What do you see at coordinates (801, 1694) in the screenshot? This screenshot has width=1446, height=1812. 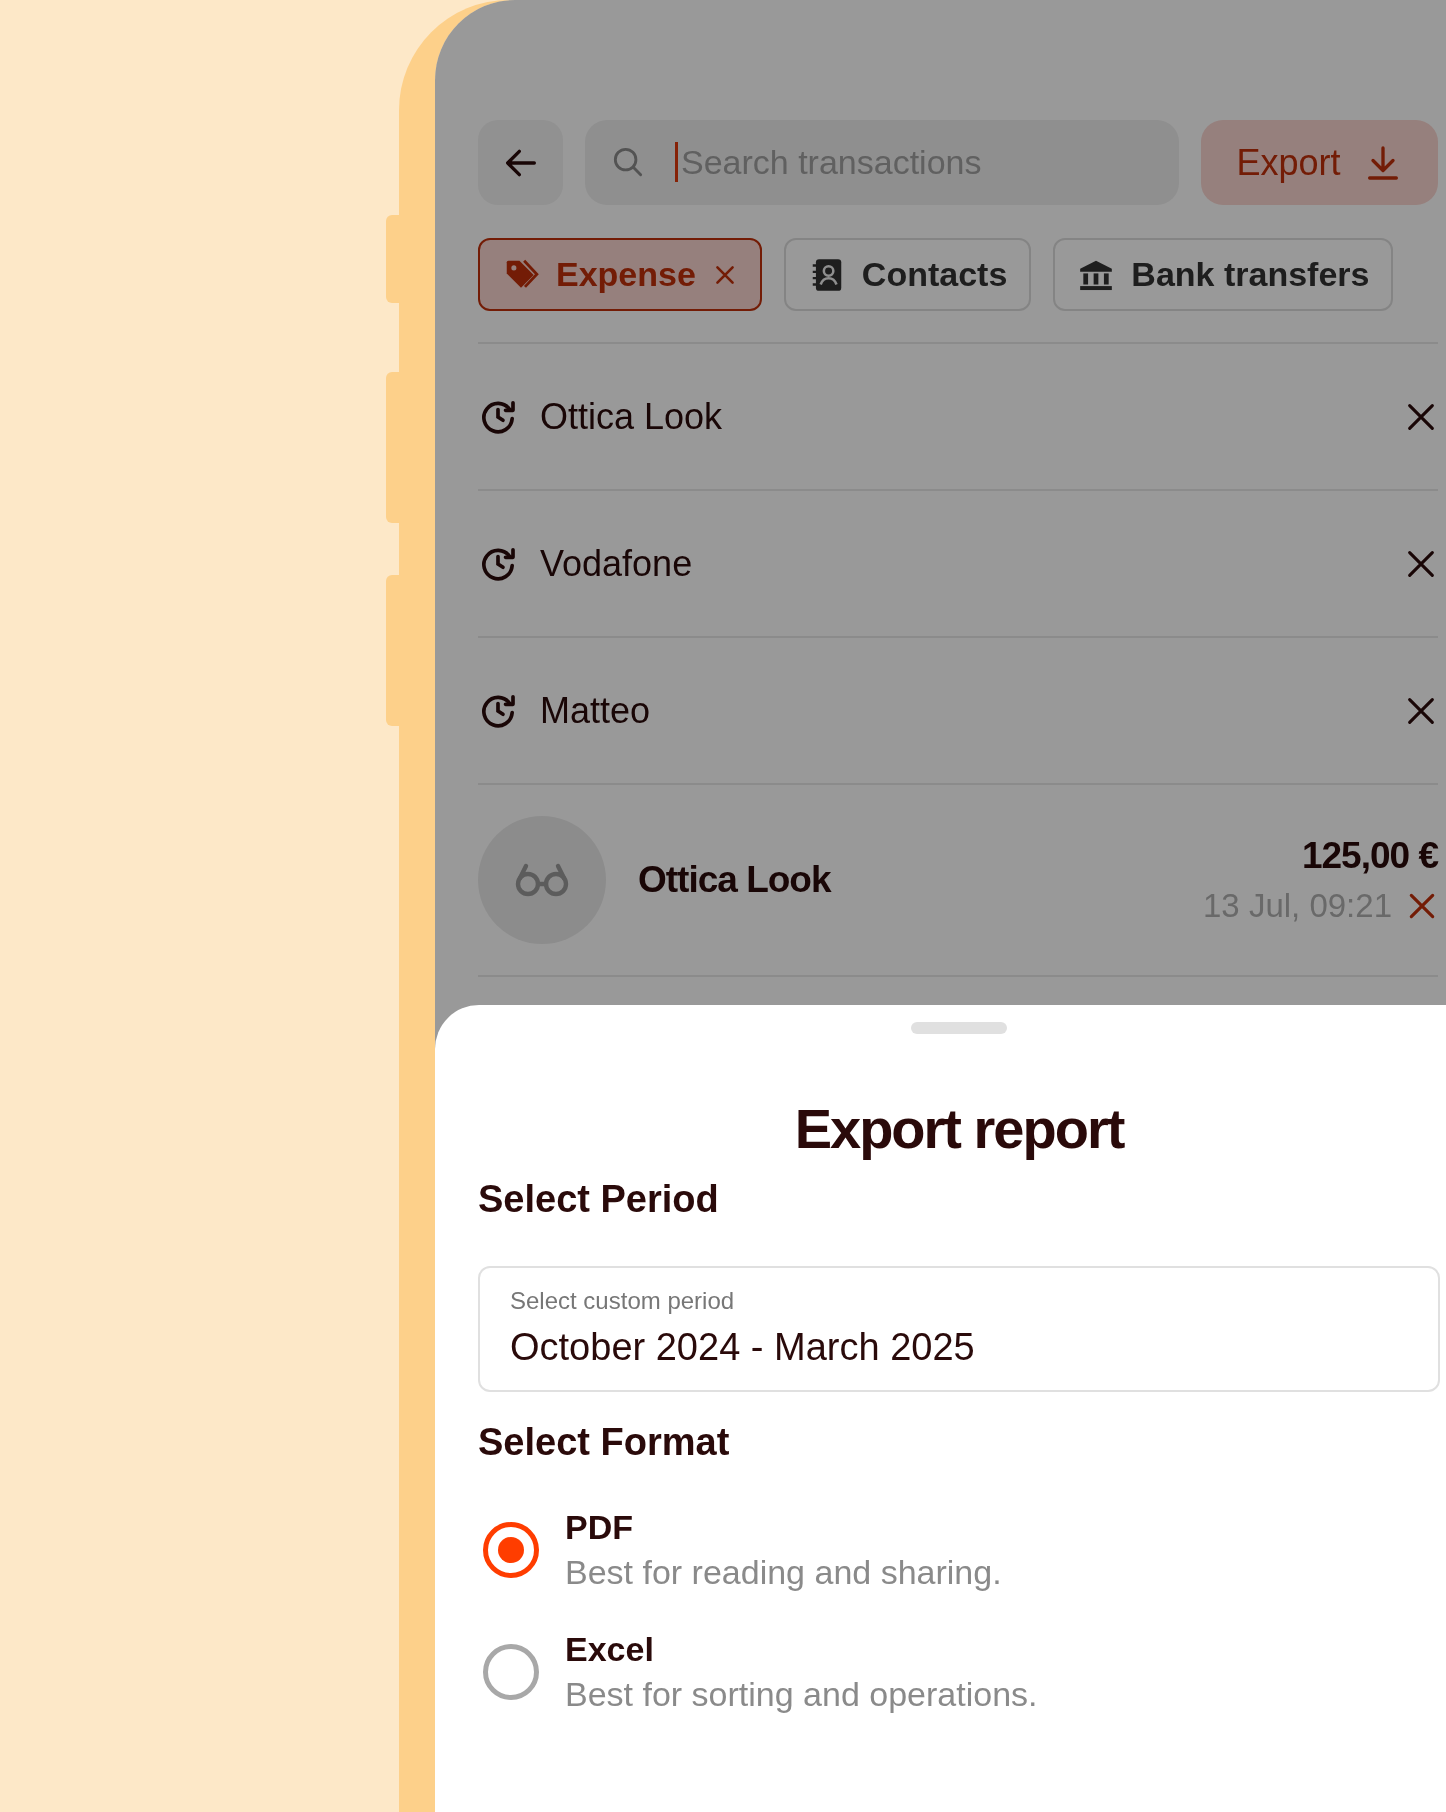 I see `option-description: Best for sorting and operations.` at bounding box center [801, 1694].